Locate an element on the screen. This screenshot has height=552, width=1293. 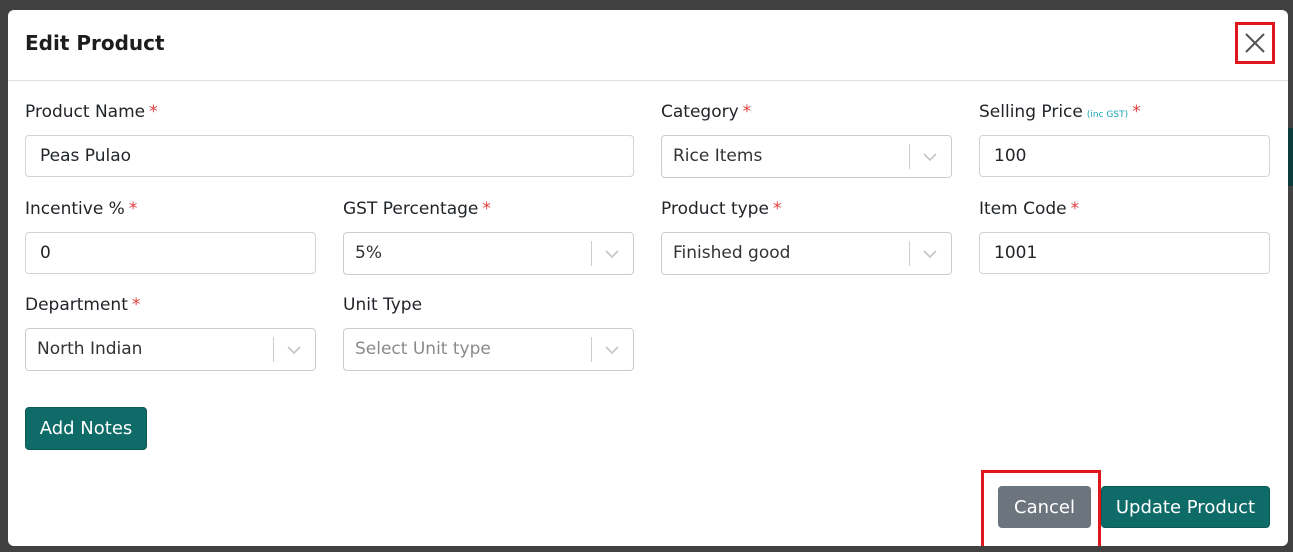
category-label: Category * is located at coordinates (706, 112).